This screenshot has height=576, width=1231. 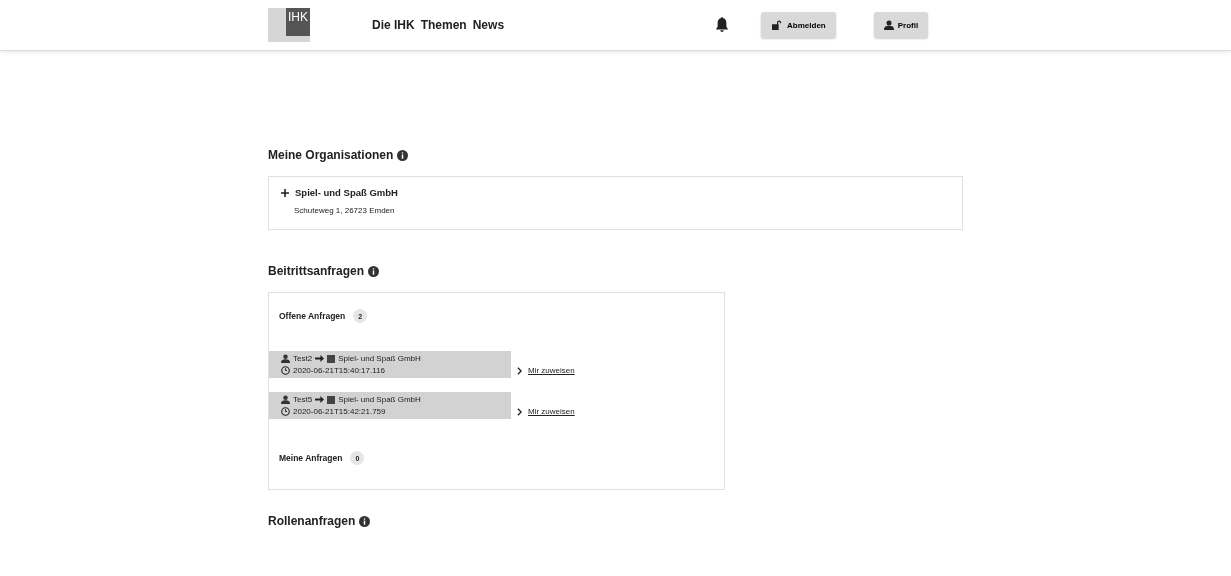 I want to click on logo: IHK, so click(x=289, y=25).